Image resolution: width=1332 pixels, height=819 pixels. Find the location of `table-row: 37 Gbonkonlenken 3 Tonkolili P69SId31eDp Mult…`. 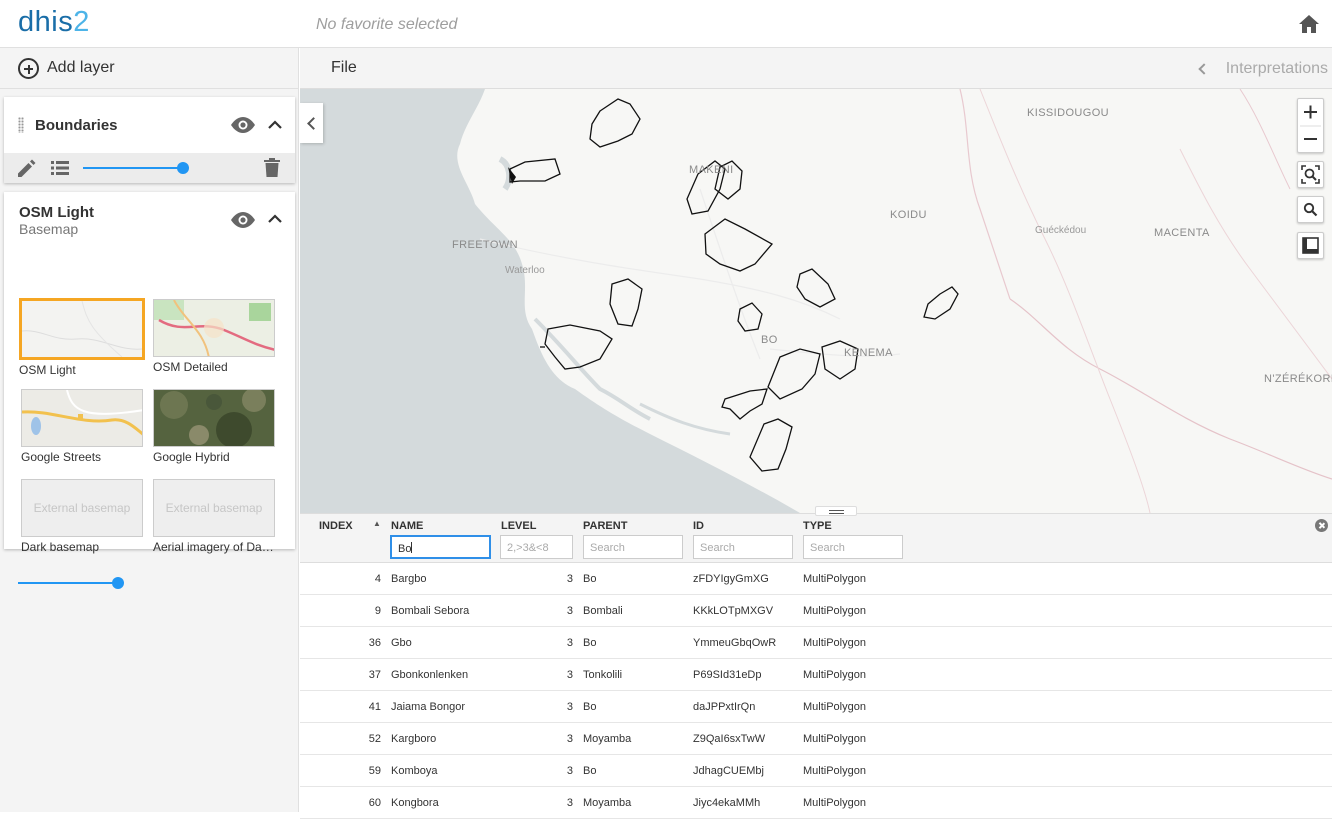

table-row: 37 Gbonkonlenken 3 Tonkolili P69SId31eDp Mult… is located at coordinates (816, 675).